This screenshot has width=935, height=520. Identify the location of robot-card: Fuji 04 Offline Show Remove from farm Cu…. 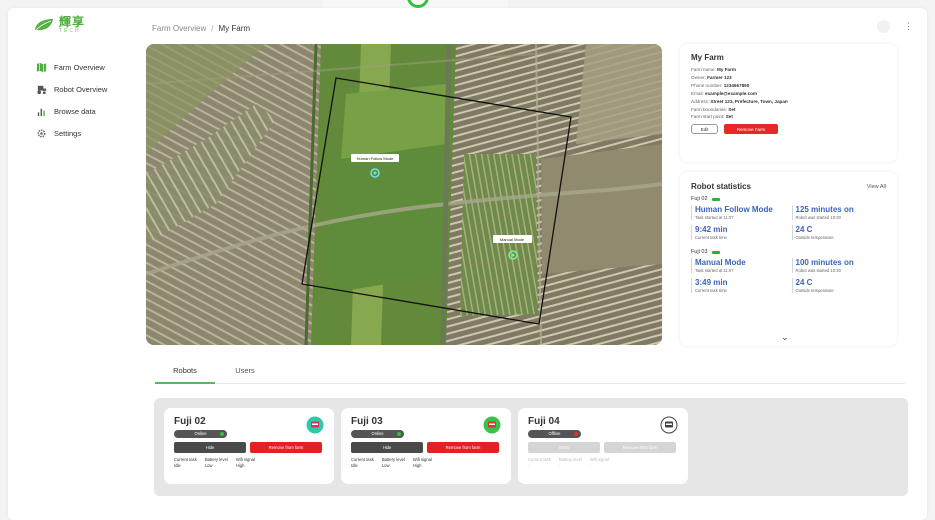
(603, 446).